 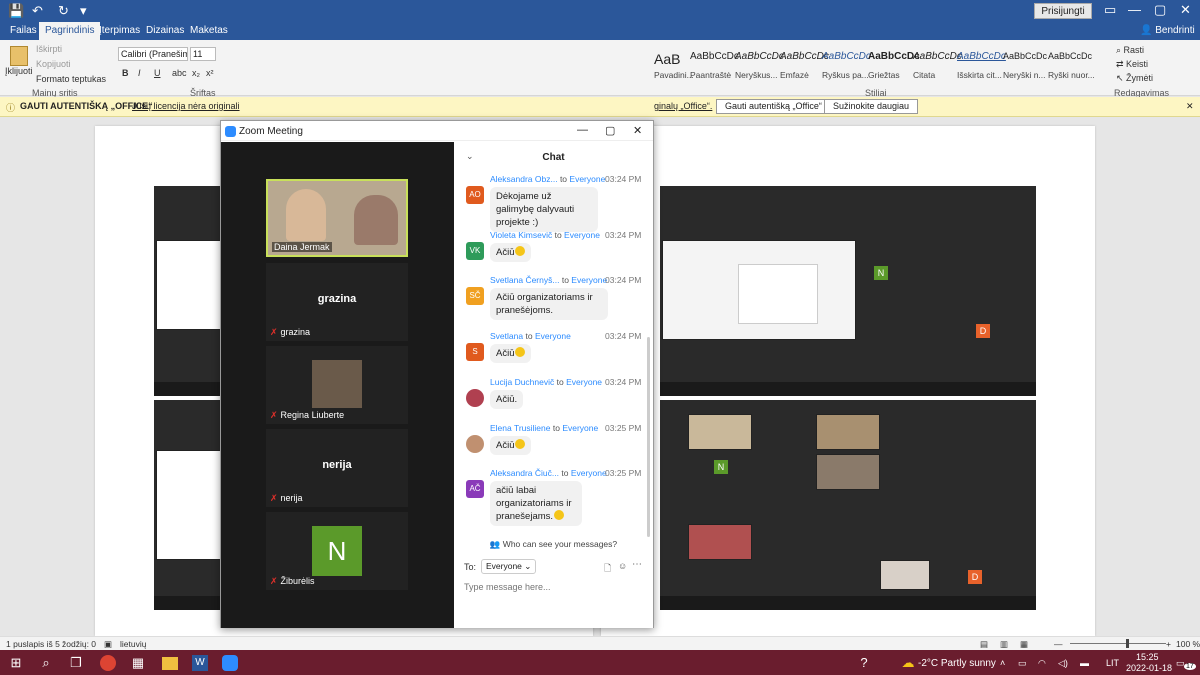 What do you see at coordinates (138, 663) in the screenshot?
I see `store-icon: ▦` at bounding box center [138, 663].